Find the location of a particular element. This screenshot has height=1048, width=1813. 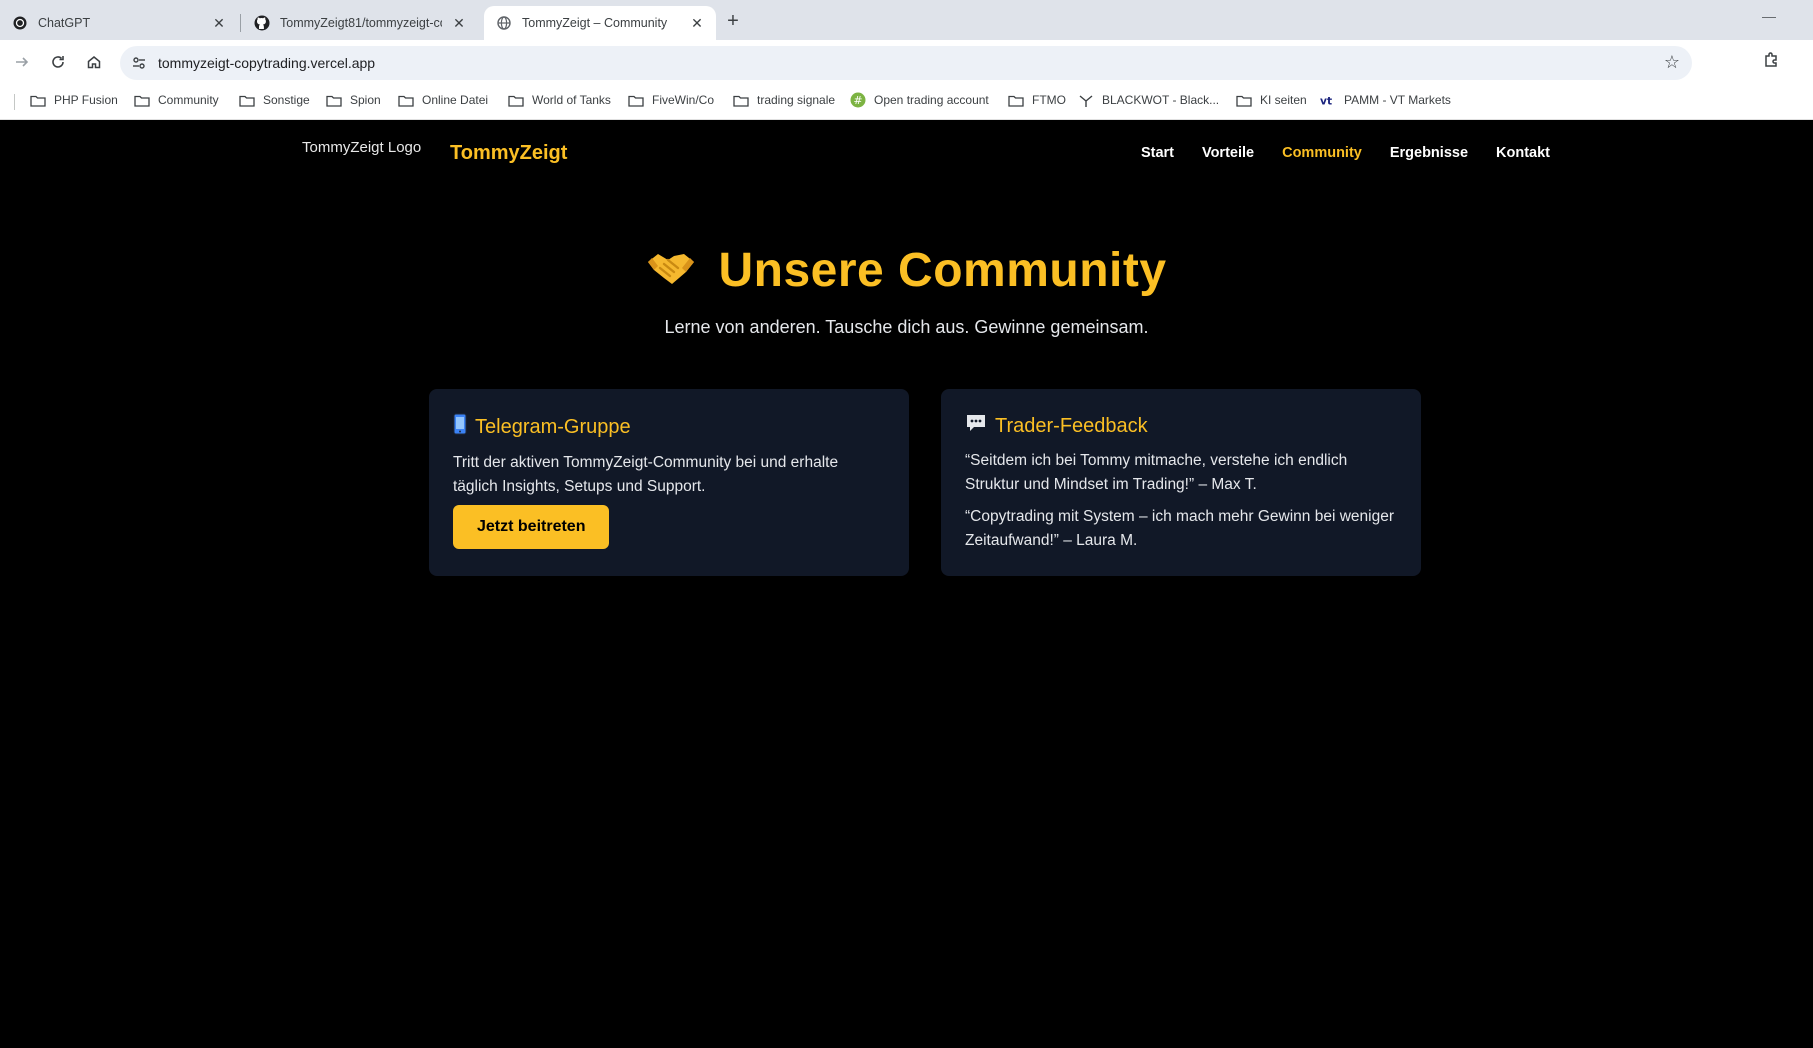

nav-link-start: Start is located at coordinates (1157, 153).